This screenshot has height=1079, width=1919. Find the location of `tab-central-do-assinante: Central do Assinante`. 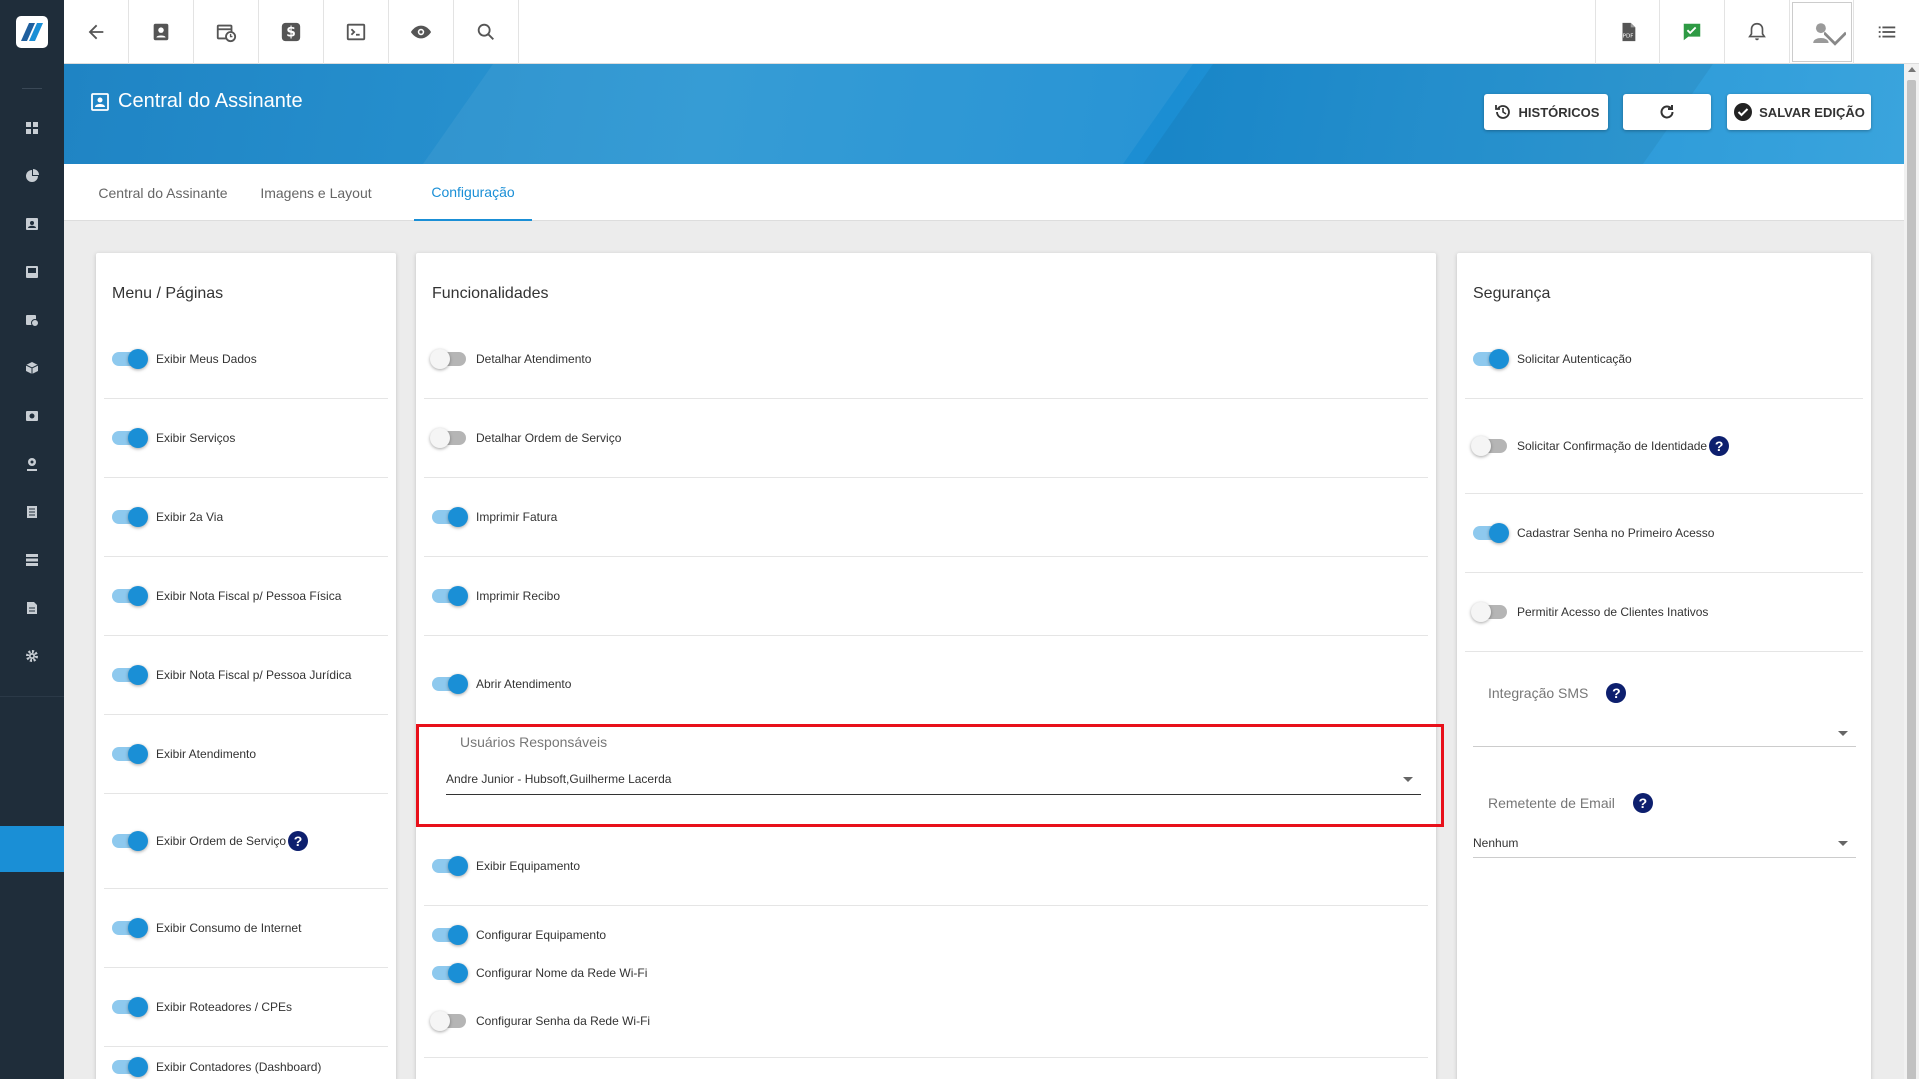

tab-central-do-assinante: Central do Assinante is located at coordinates (163, 192).